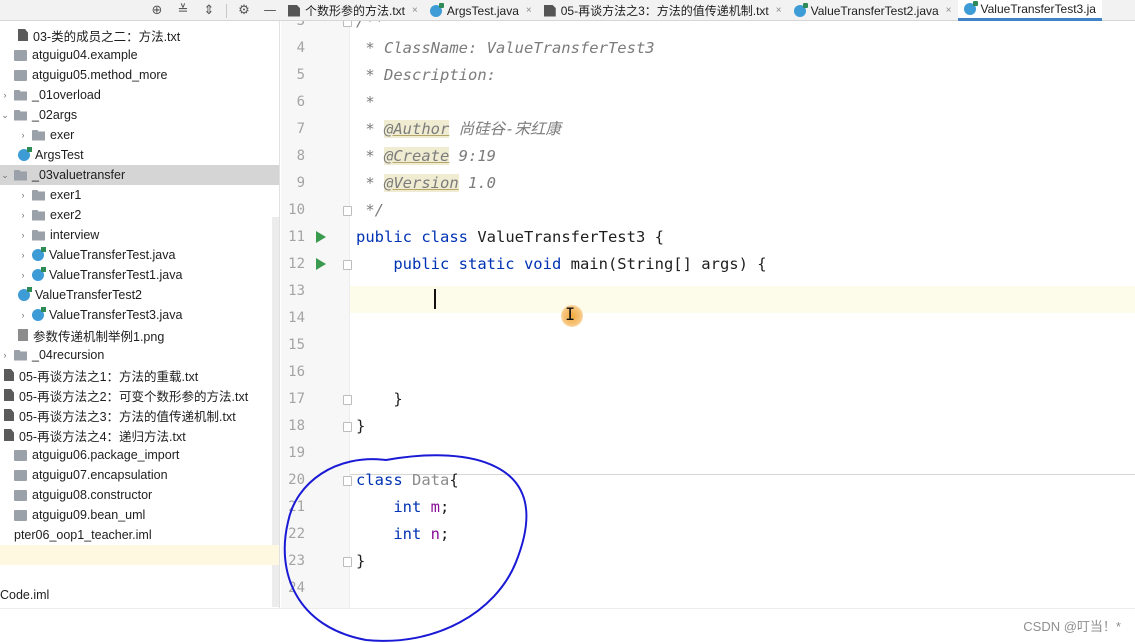 This screenshot has height=643, width=1135. What do you see at coordinates (139, 295) in the screenshot?
I see `tree-item: ValueTransferTest2` at bounding box center [139, 295].